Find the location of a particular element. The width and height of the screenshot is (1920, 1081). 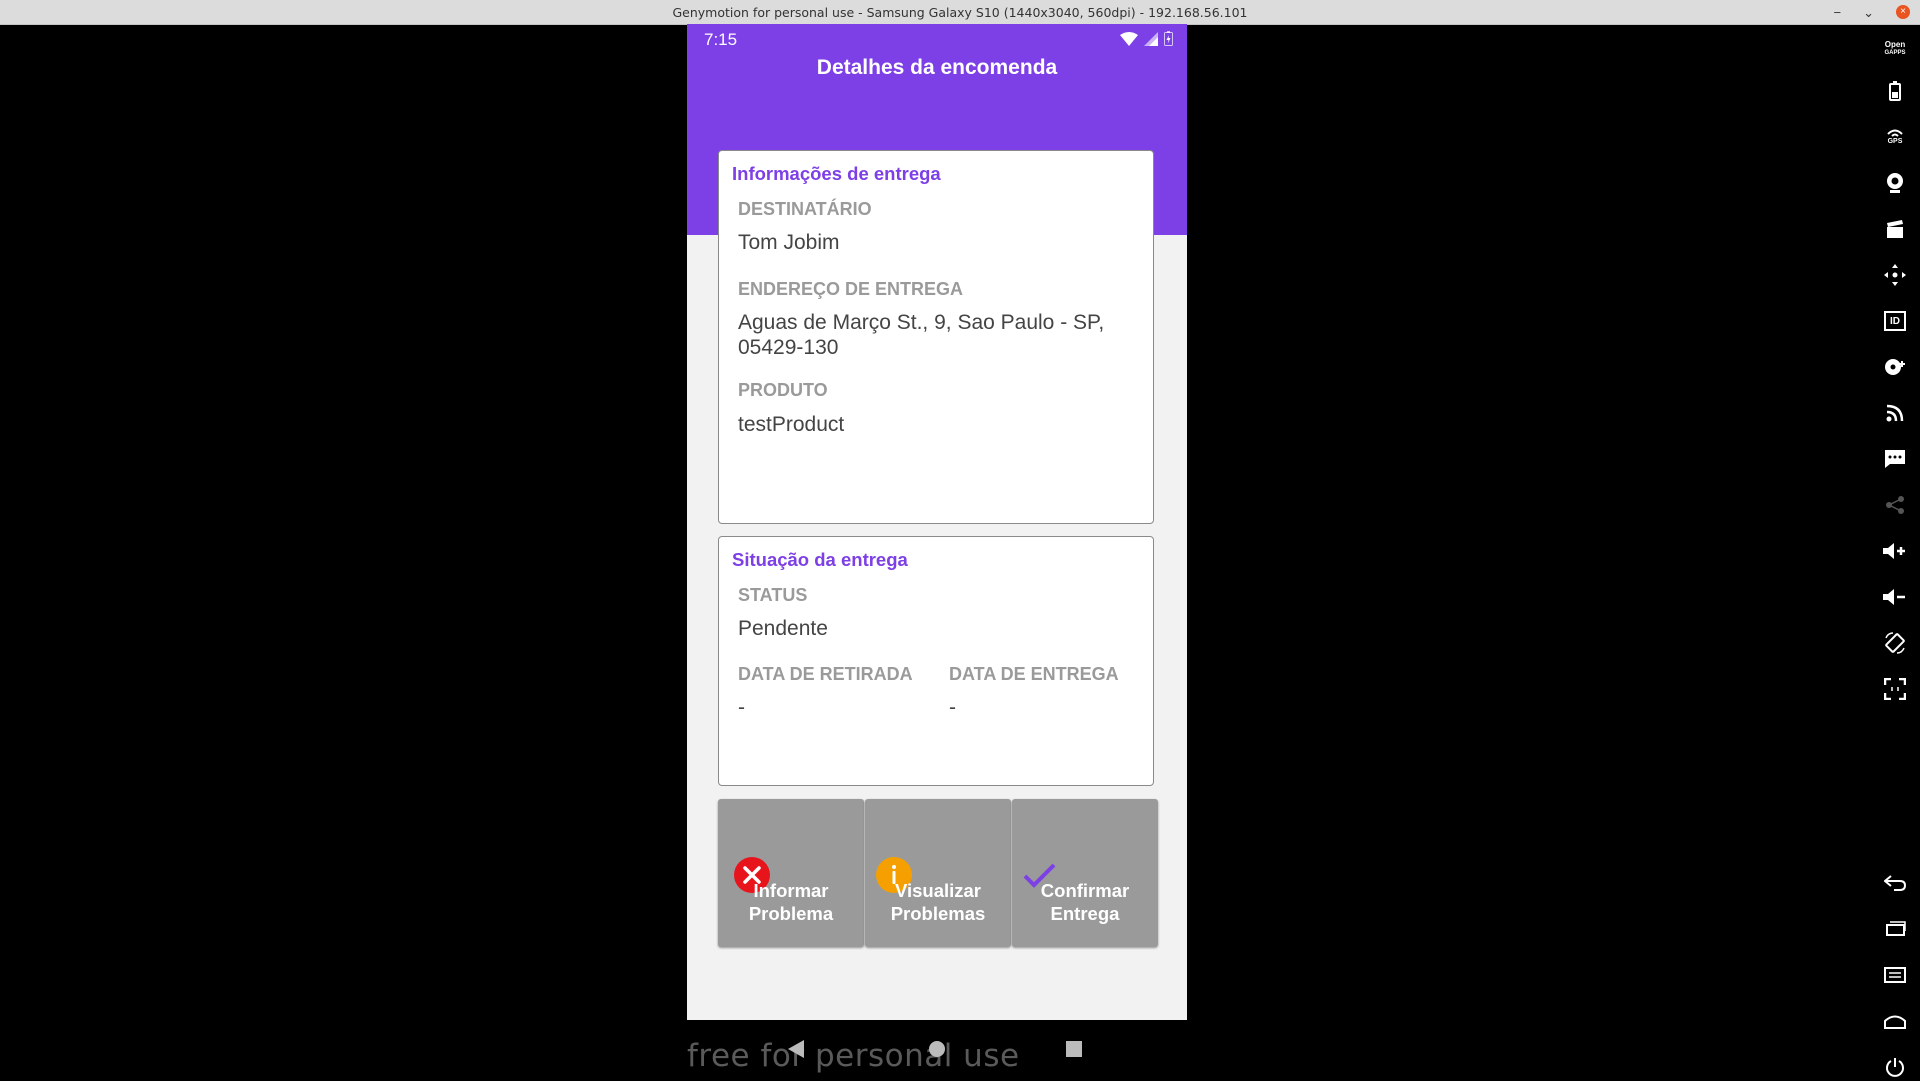

open-gapps-icon: Open GAPPS is located at coordinates (1895, 49).